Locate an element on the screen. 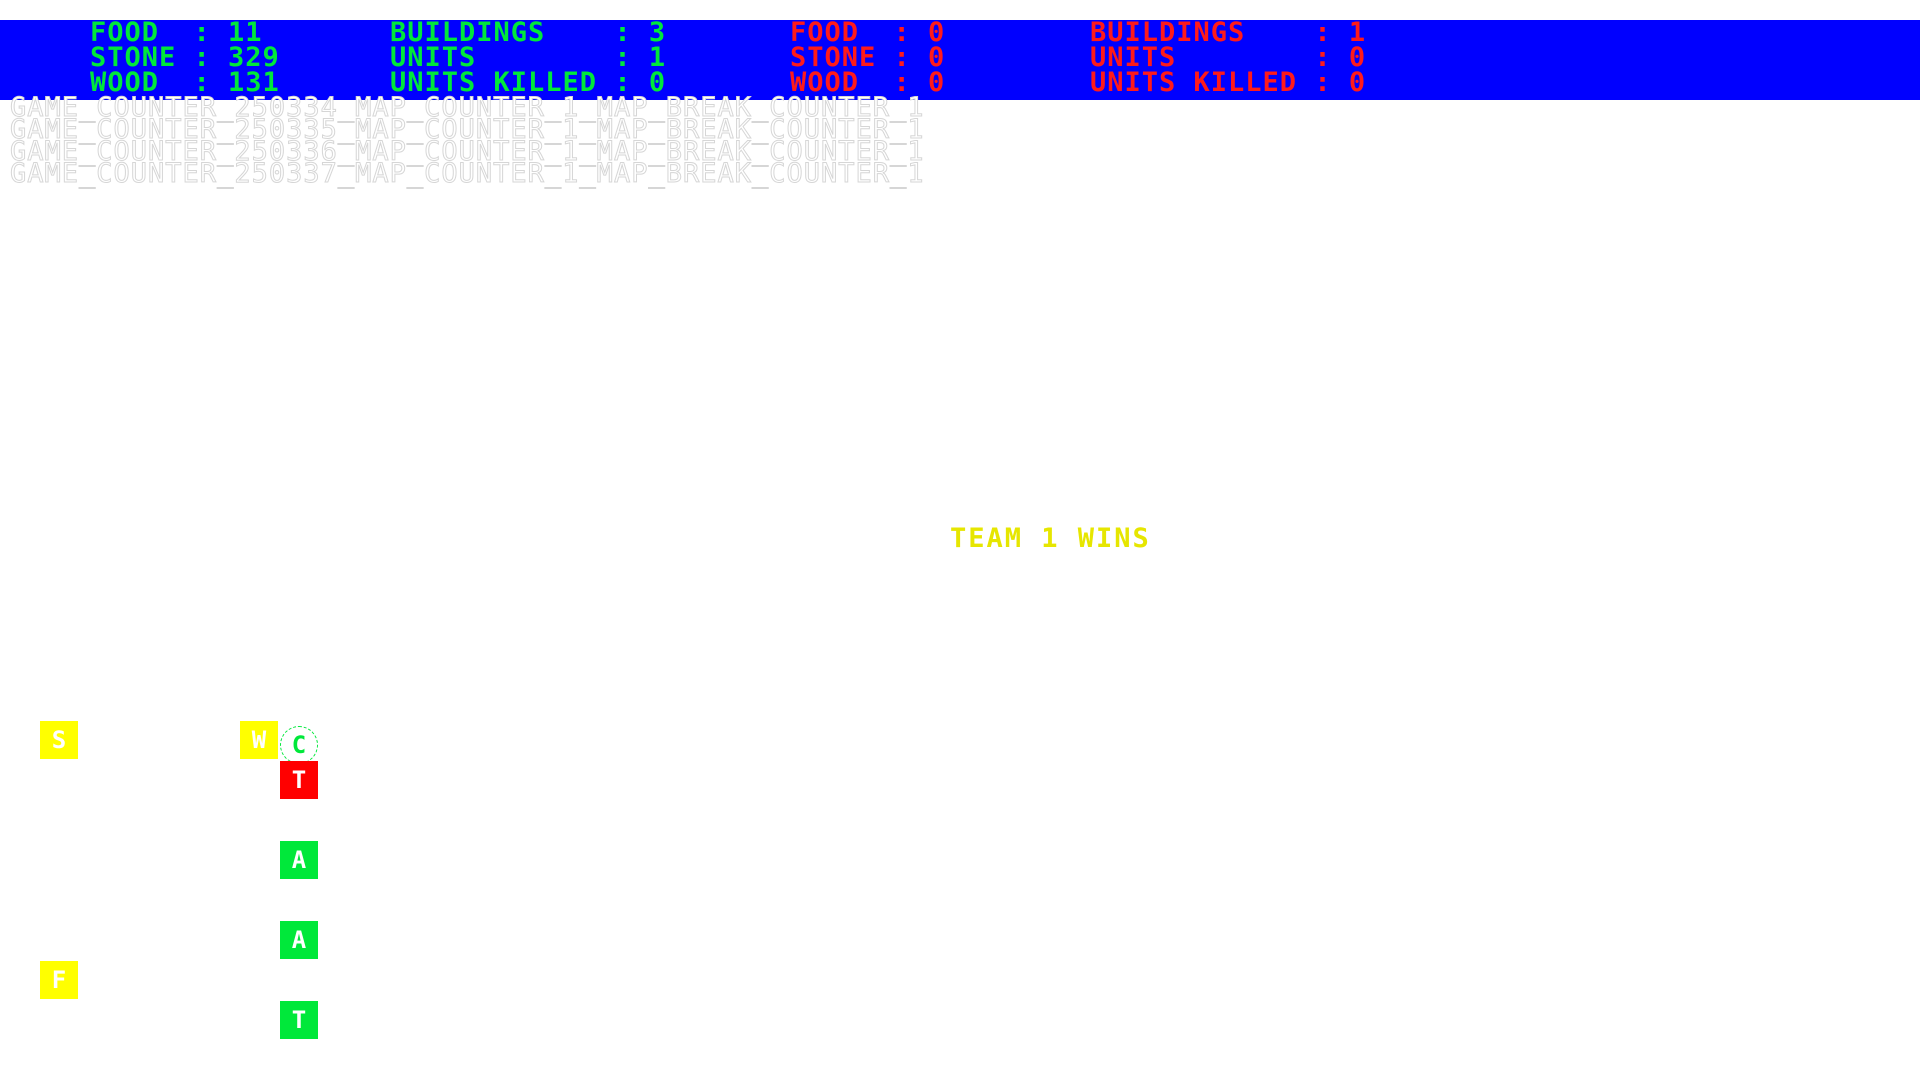 The image size is (1920, 1080). enemy-tower-unit: T is located at coordinates (299, 780).